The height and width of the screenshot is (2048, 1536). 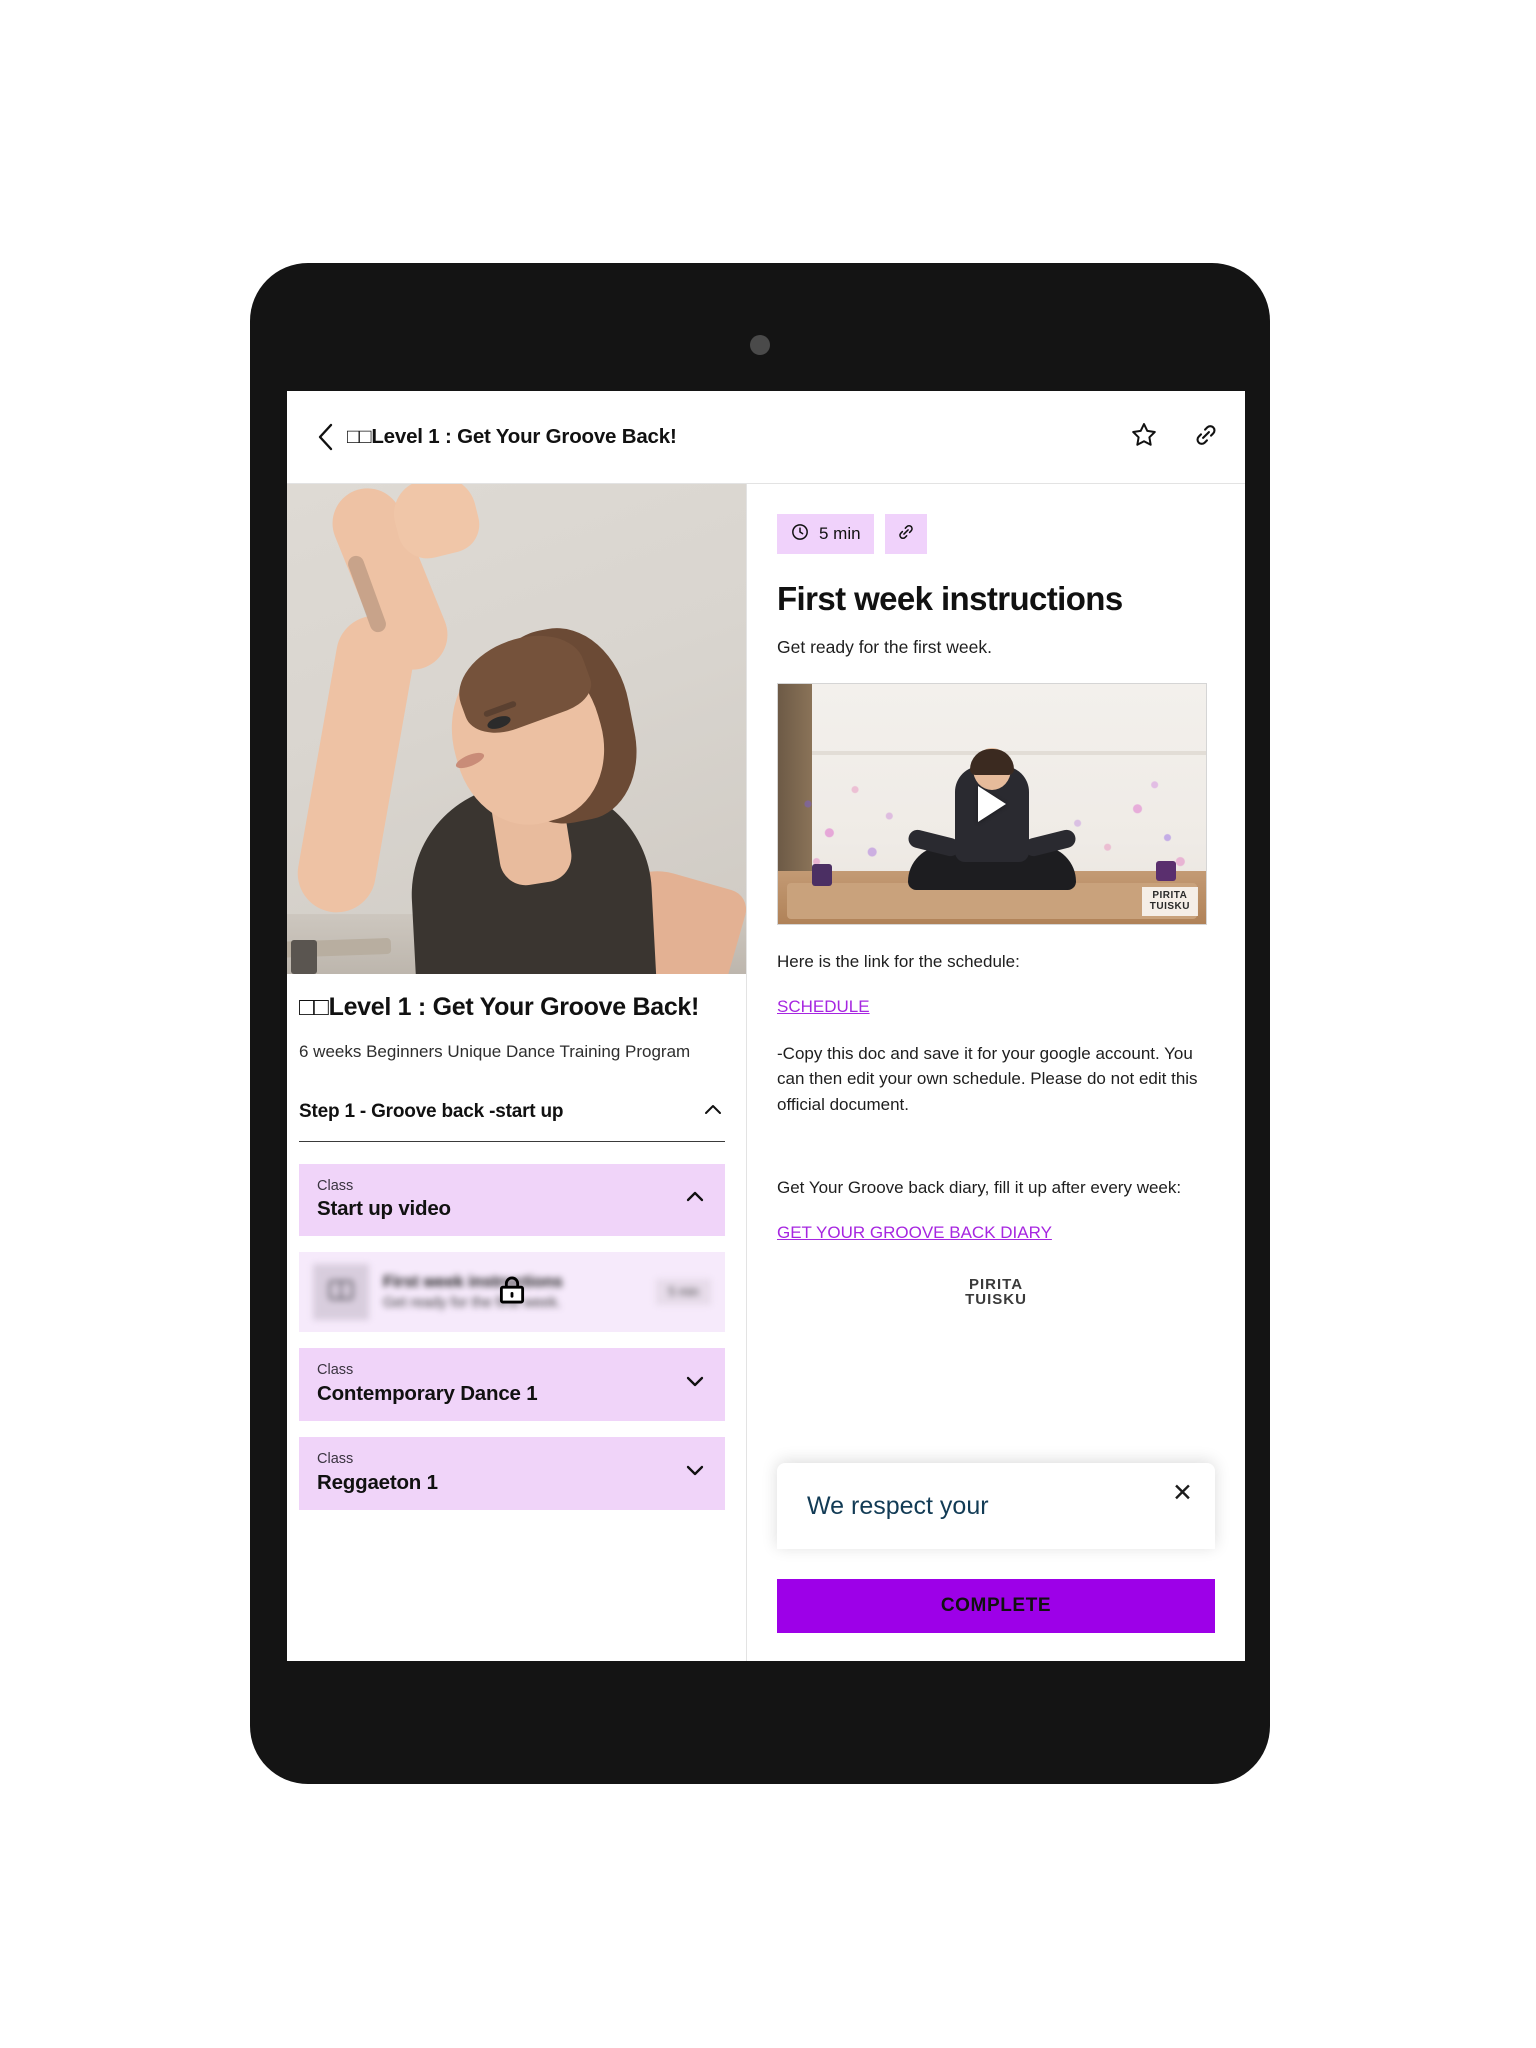 I want to click on step-section-label: Step 1 - Groove back -start up, so click(x=431, y=1112).